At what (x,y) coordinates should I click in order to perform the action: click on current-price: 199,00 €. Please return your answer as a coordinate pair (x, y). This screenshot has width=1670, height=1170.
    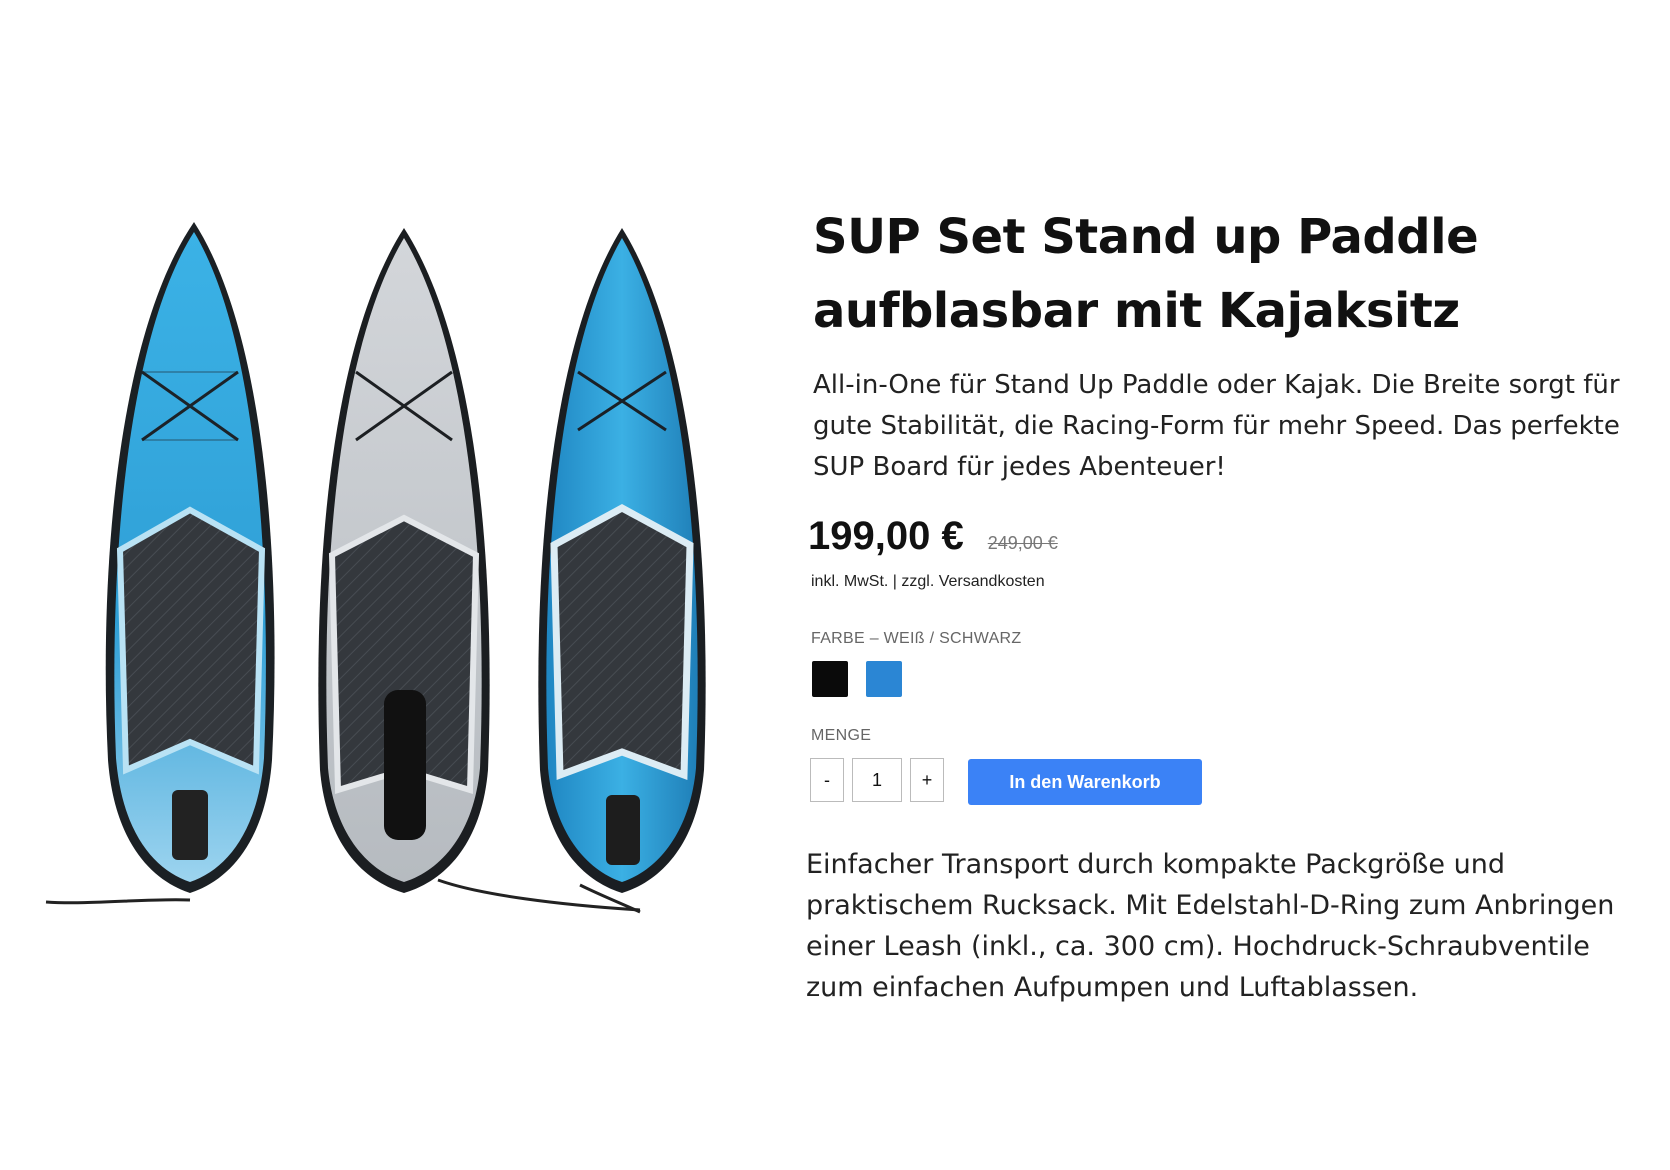
    Looking at the image, I should click on (886, 536).